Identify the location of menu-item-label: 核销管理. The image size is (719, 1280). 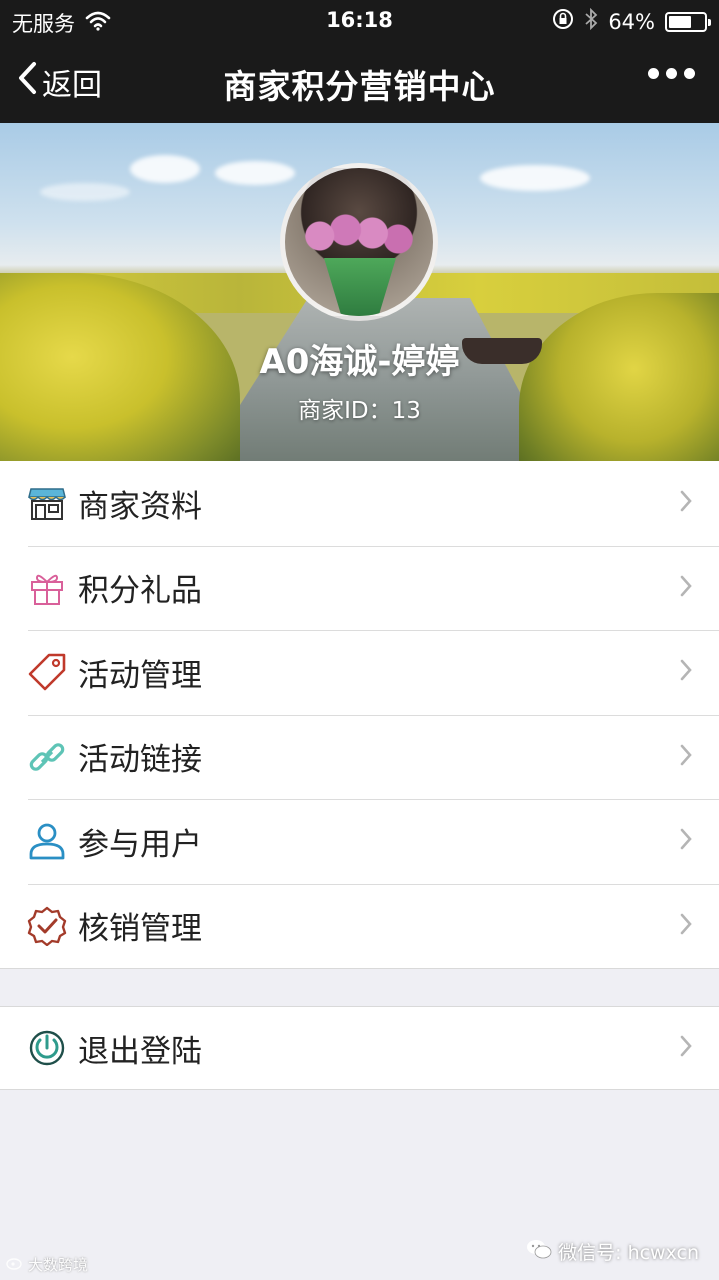
(140, 929).